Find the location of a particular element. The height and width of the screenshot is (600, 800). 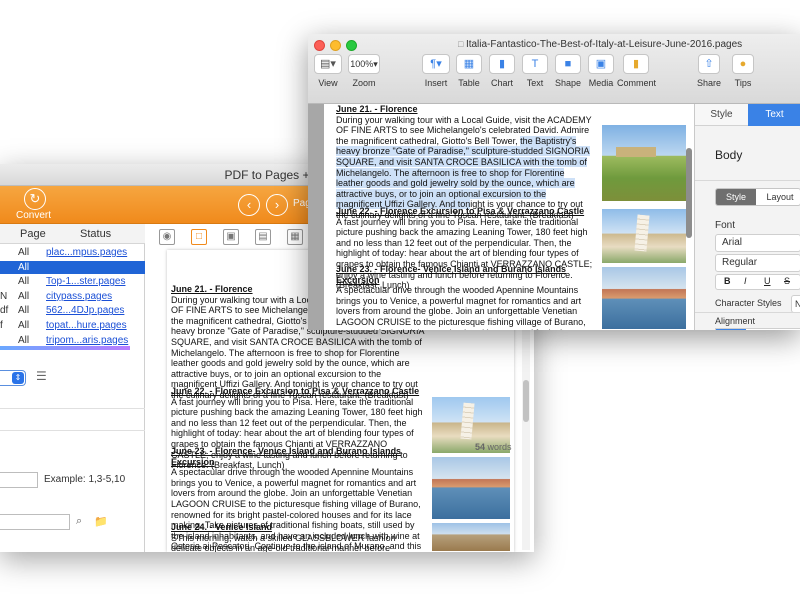

file-row: All is located at coordinates (72, 267).